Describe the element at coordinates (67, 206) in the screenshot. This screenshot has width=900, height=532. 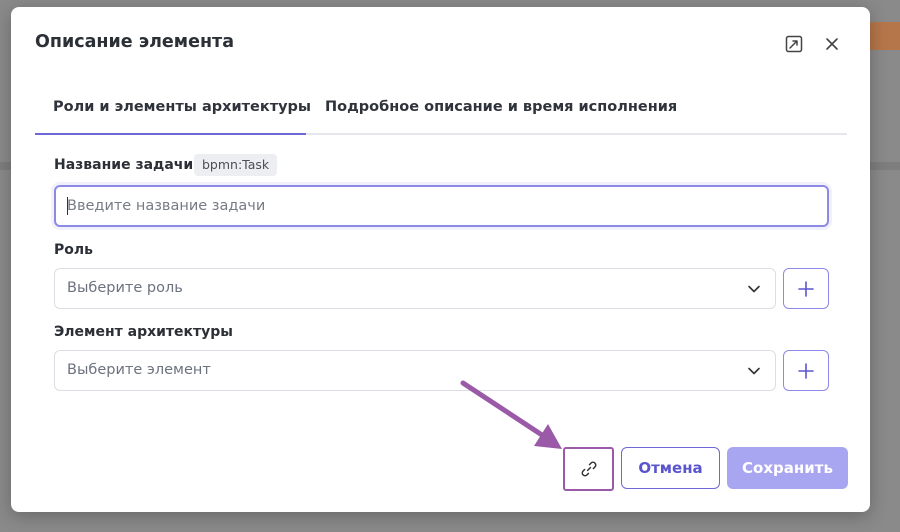
I see `text-cursor` at that location.